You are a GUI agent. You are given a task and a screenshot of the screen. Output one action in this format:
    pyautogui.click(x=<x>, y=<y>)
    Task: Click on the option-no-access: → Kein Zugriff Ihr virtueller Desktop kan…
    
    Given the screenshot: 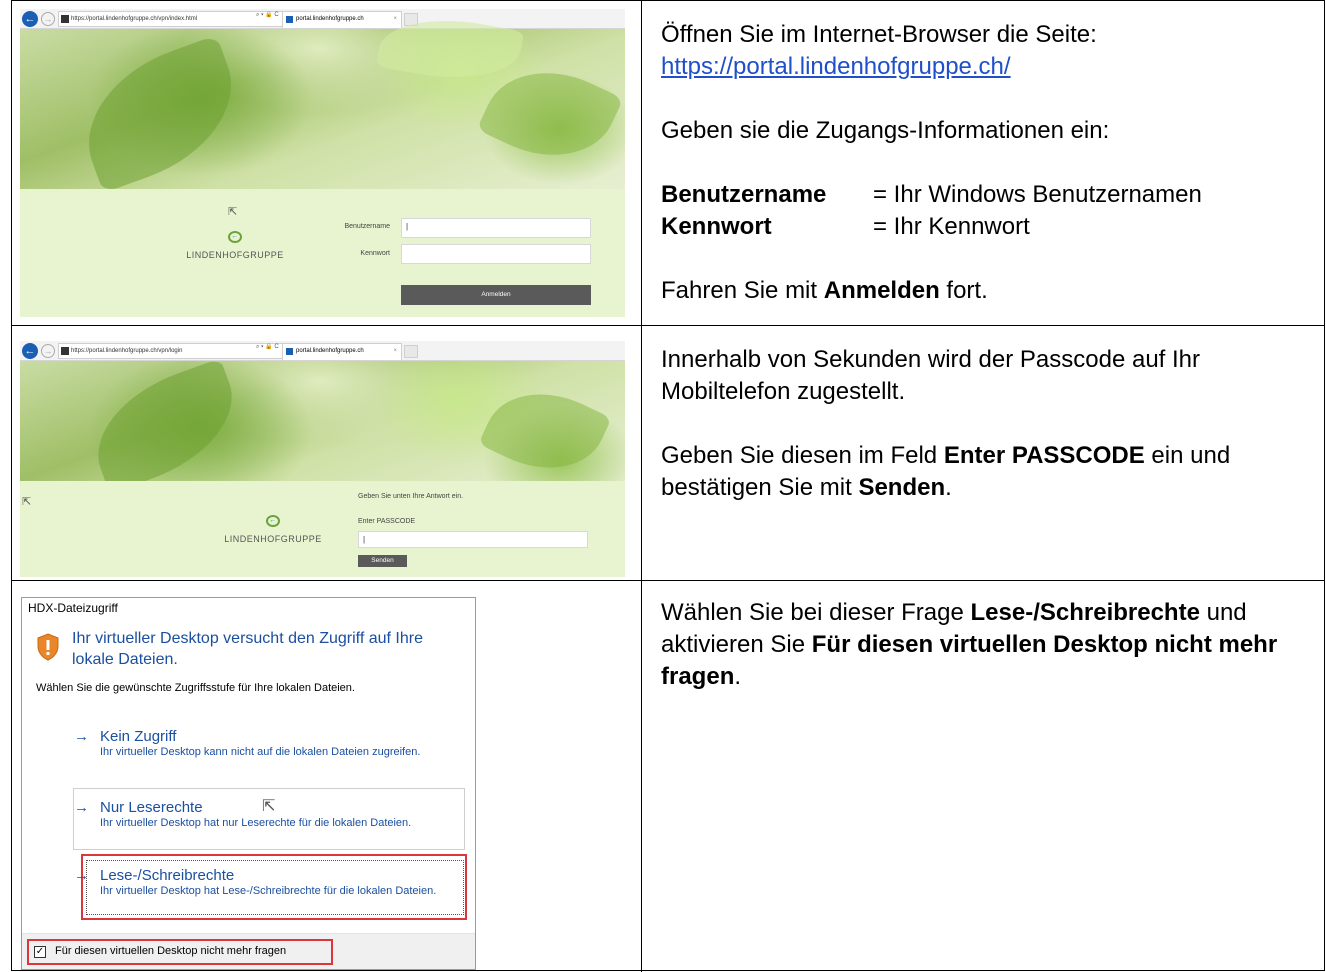 What is the action you would take?
    pyautogui.click(x=270, y=743)
    